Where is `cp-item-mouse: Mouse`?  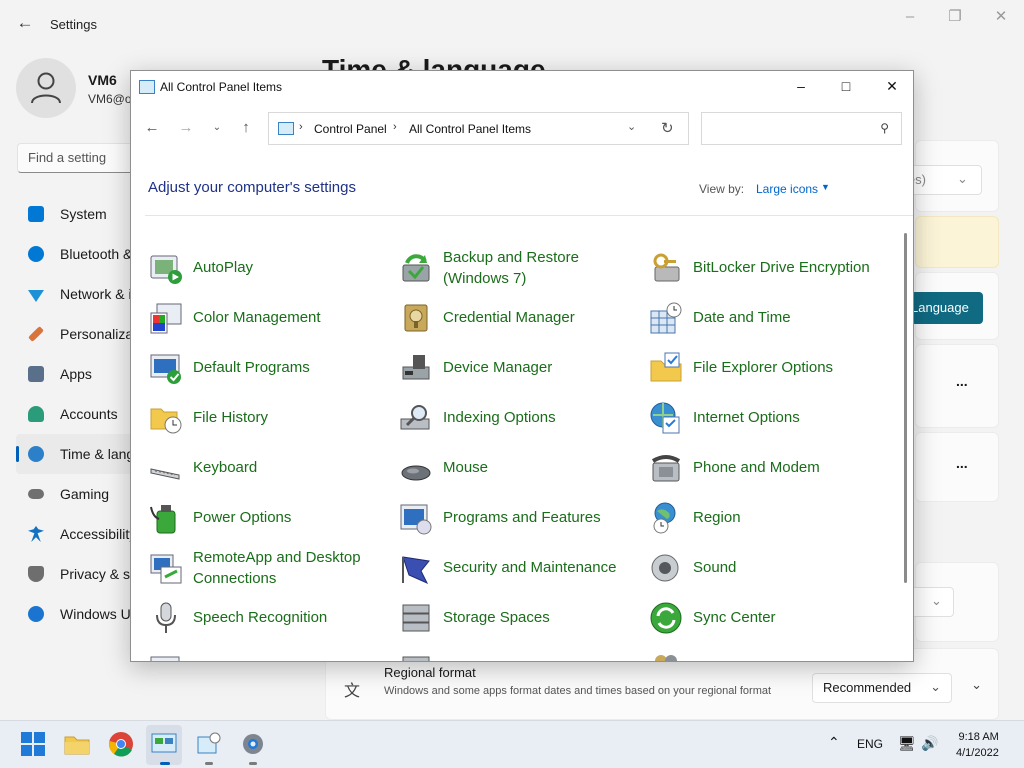 cp-item-mouse: Mouse is located at coordinates (519, 469).